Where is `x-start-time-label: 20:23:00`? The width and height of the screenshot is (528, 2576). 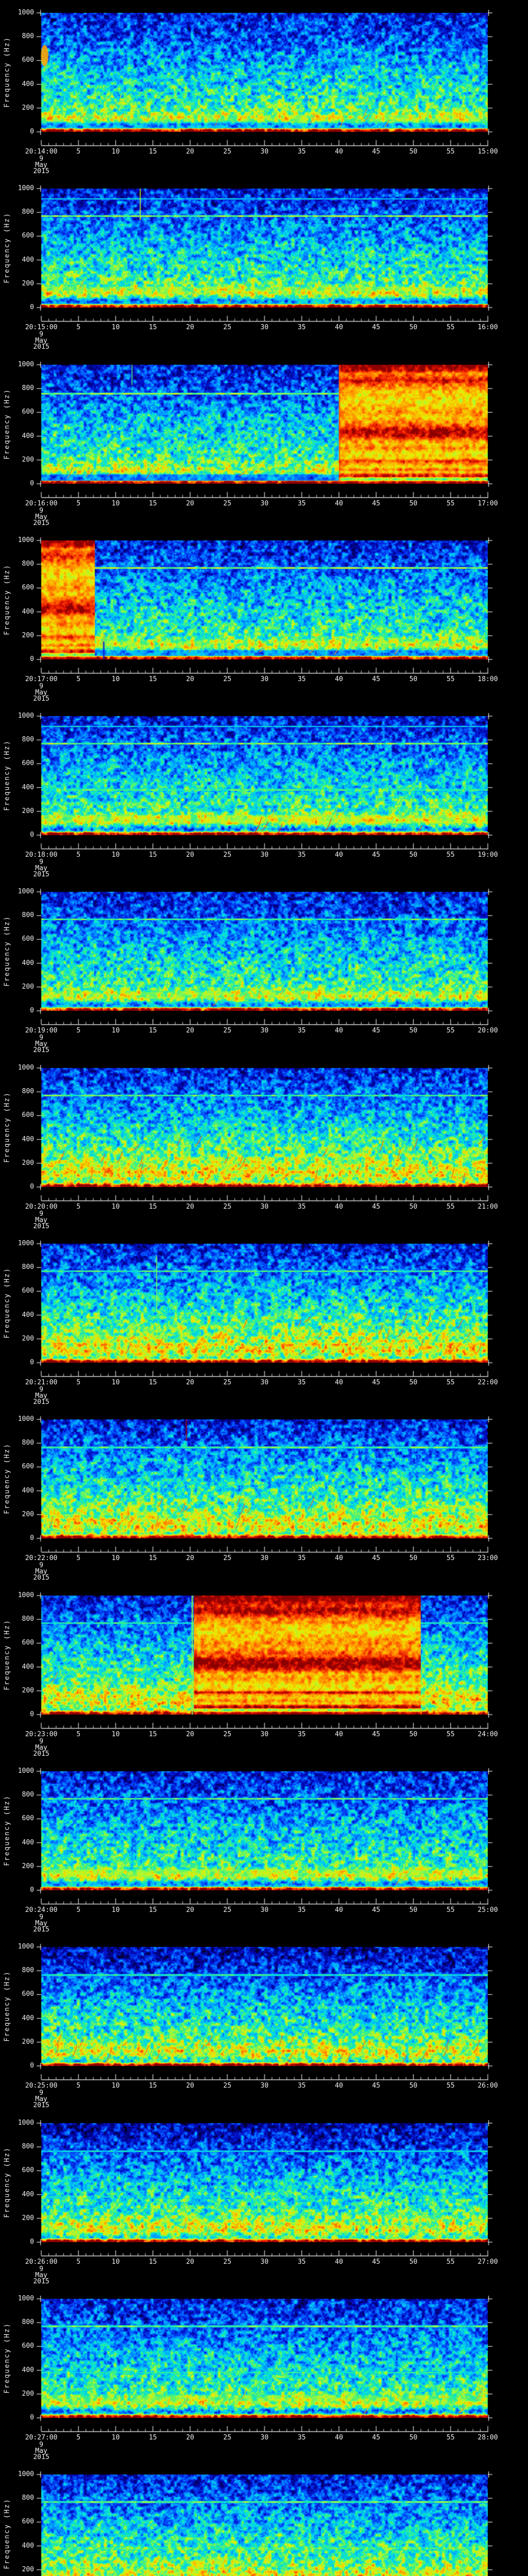 x-start-time-label: 20:23:00 is located at coordinates (41, 1735).